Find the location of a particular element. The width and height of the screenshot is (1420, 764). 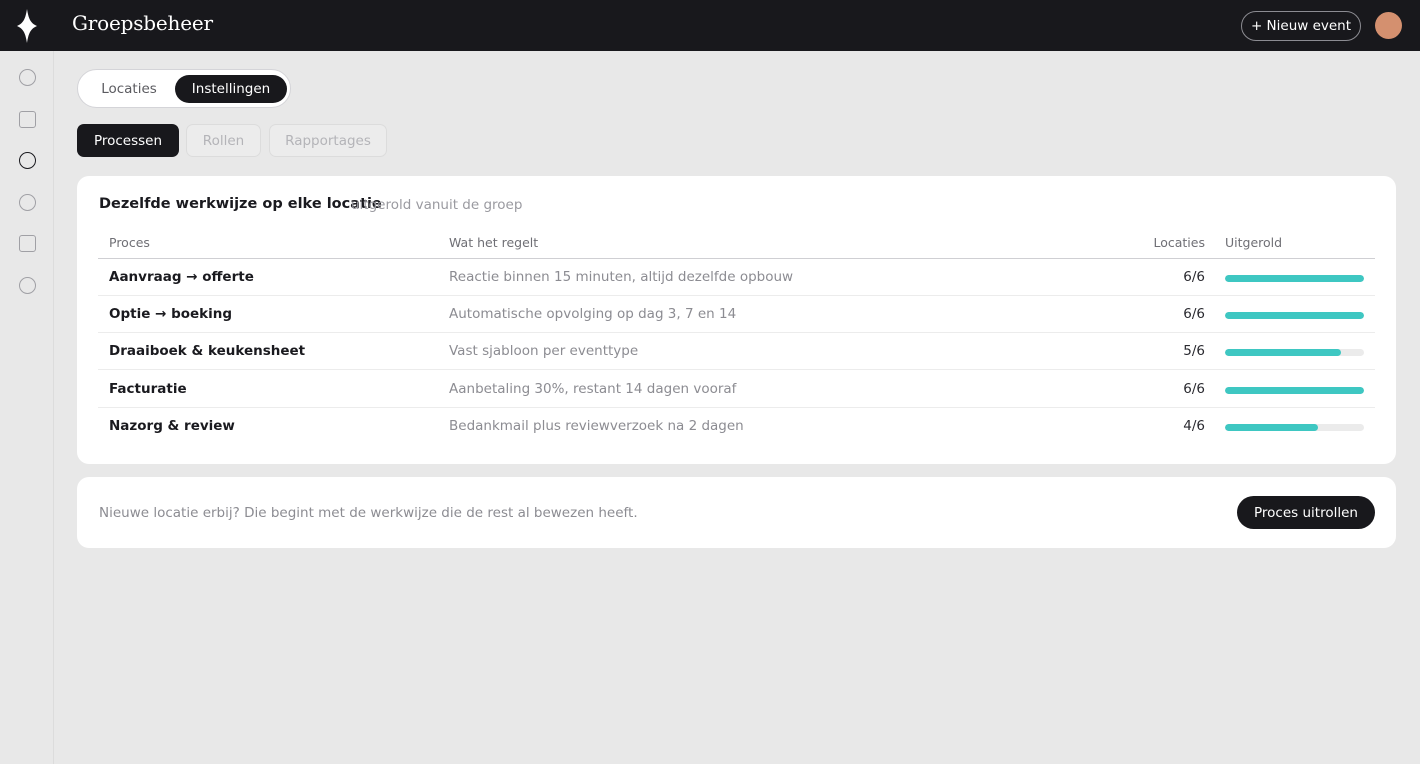

card-title: Dezelfde werkwijze op elke locatie is located at coordinates (240, 204).